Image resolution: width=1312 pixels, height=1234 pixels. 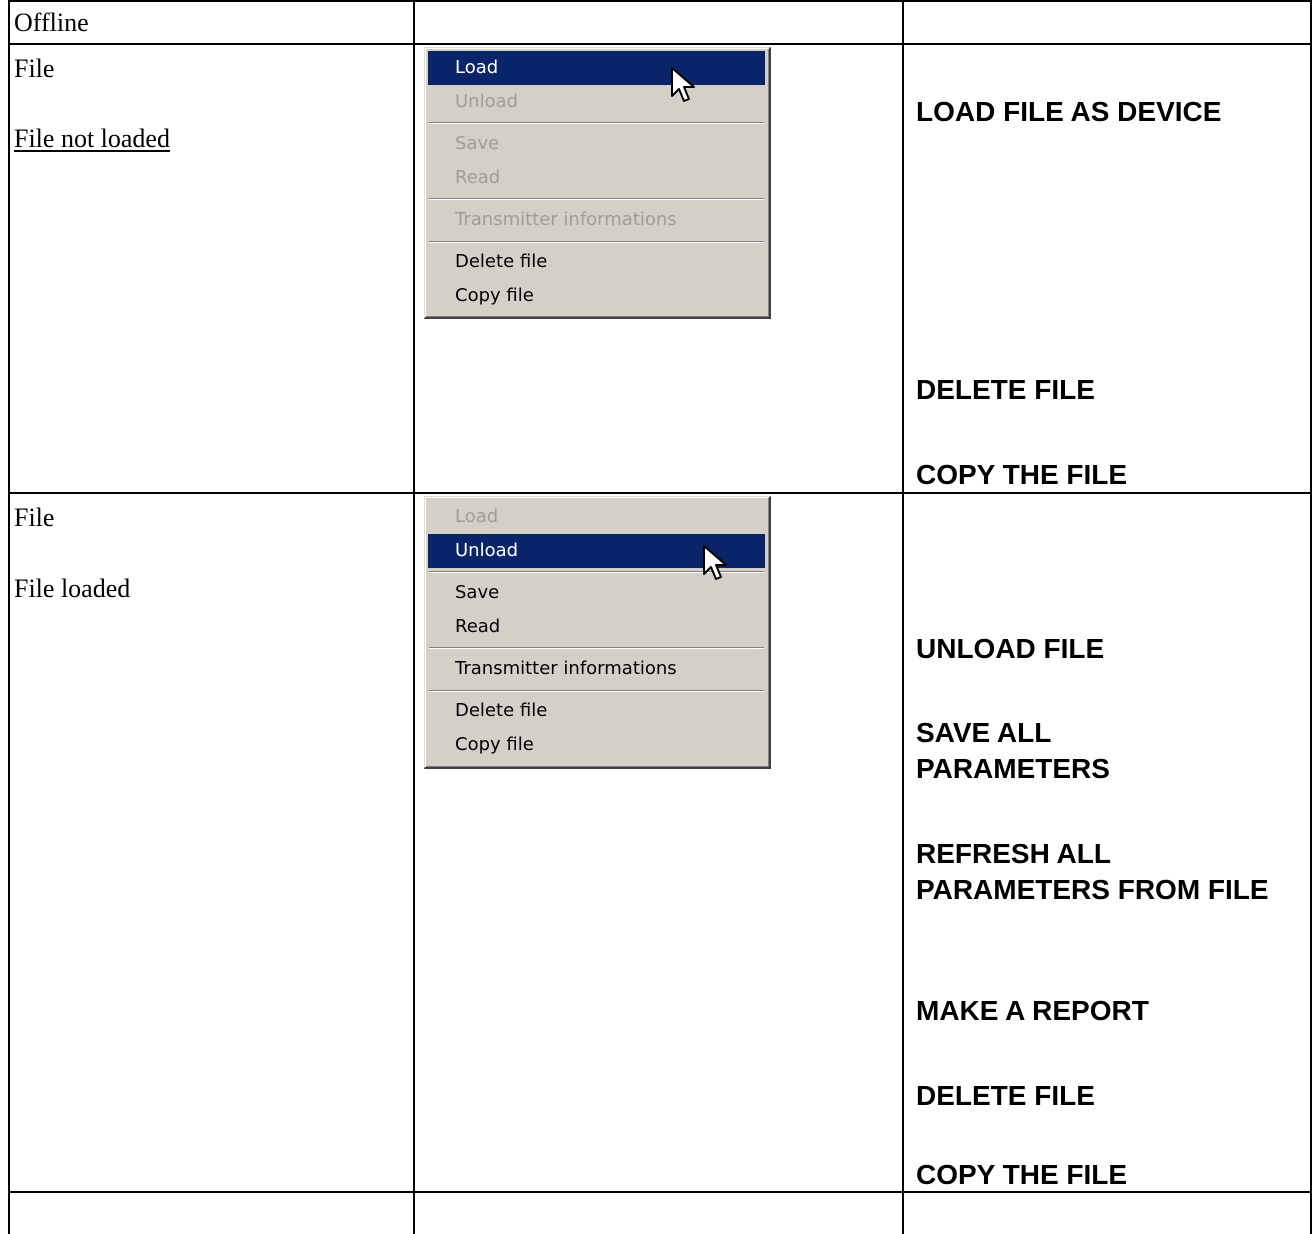 I want to click on row2-file-status: File loaded, so click(x=72, y=588).